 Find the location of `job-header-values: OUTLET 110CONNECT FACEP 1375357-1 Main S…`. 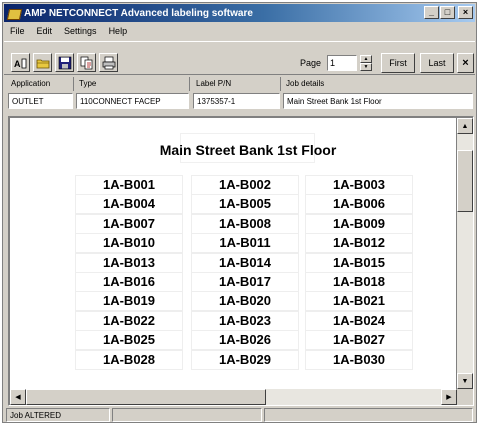

job-header-values: OUTLET 110CONNECT FACEP 1375357-1 Main S… is located at coordinates (239, 101).